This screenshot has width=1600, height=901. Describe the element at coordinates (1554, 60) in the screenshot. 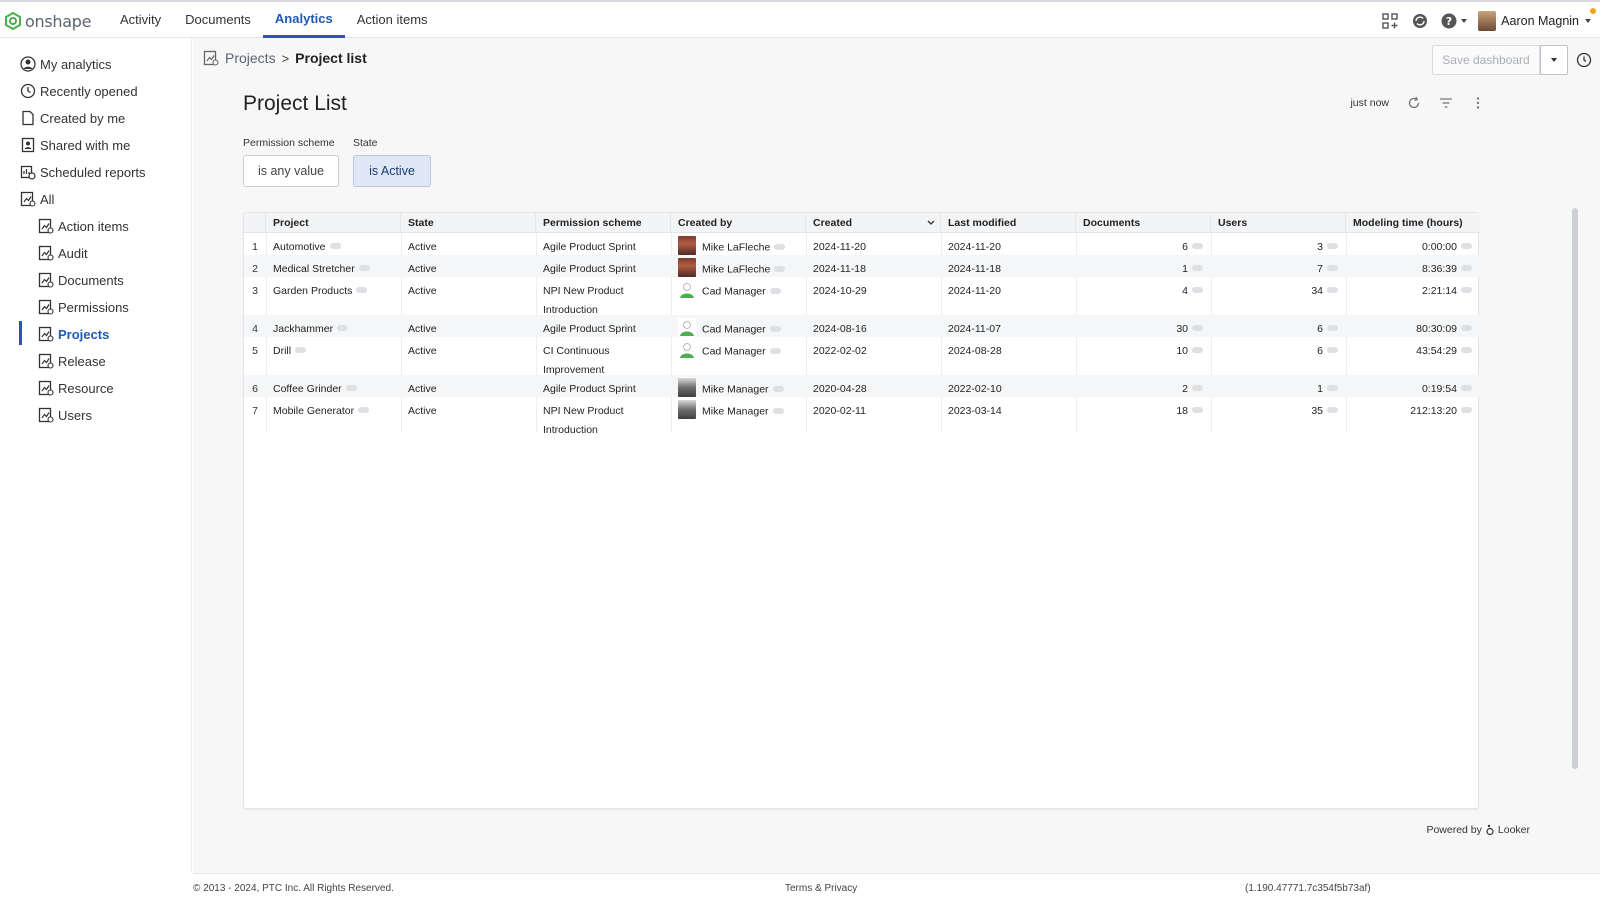

I see `save-options-dropdown` at that location.